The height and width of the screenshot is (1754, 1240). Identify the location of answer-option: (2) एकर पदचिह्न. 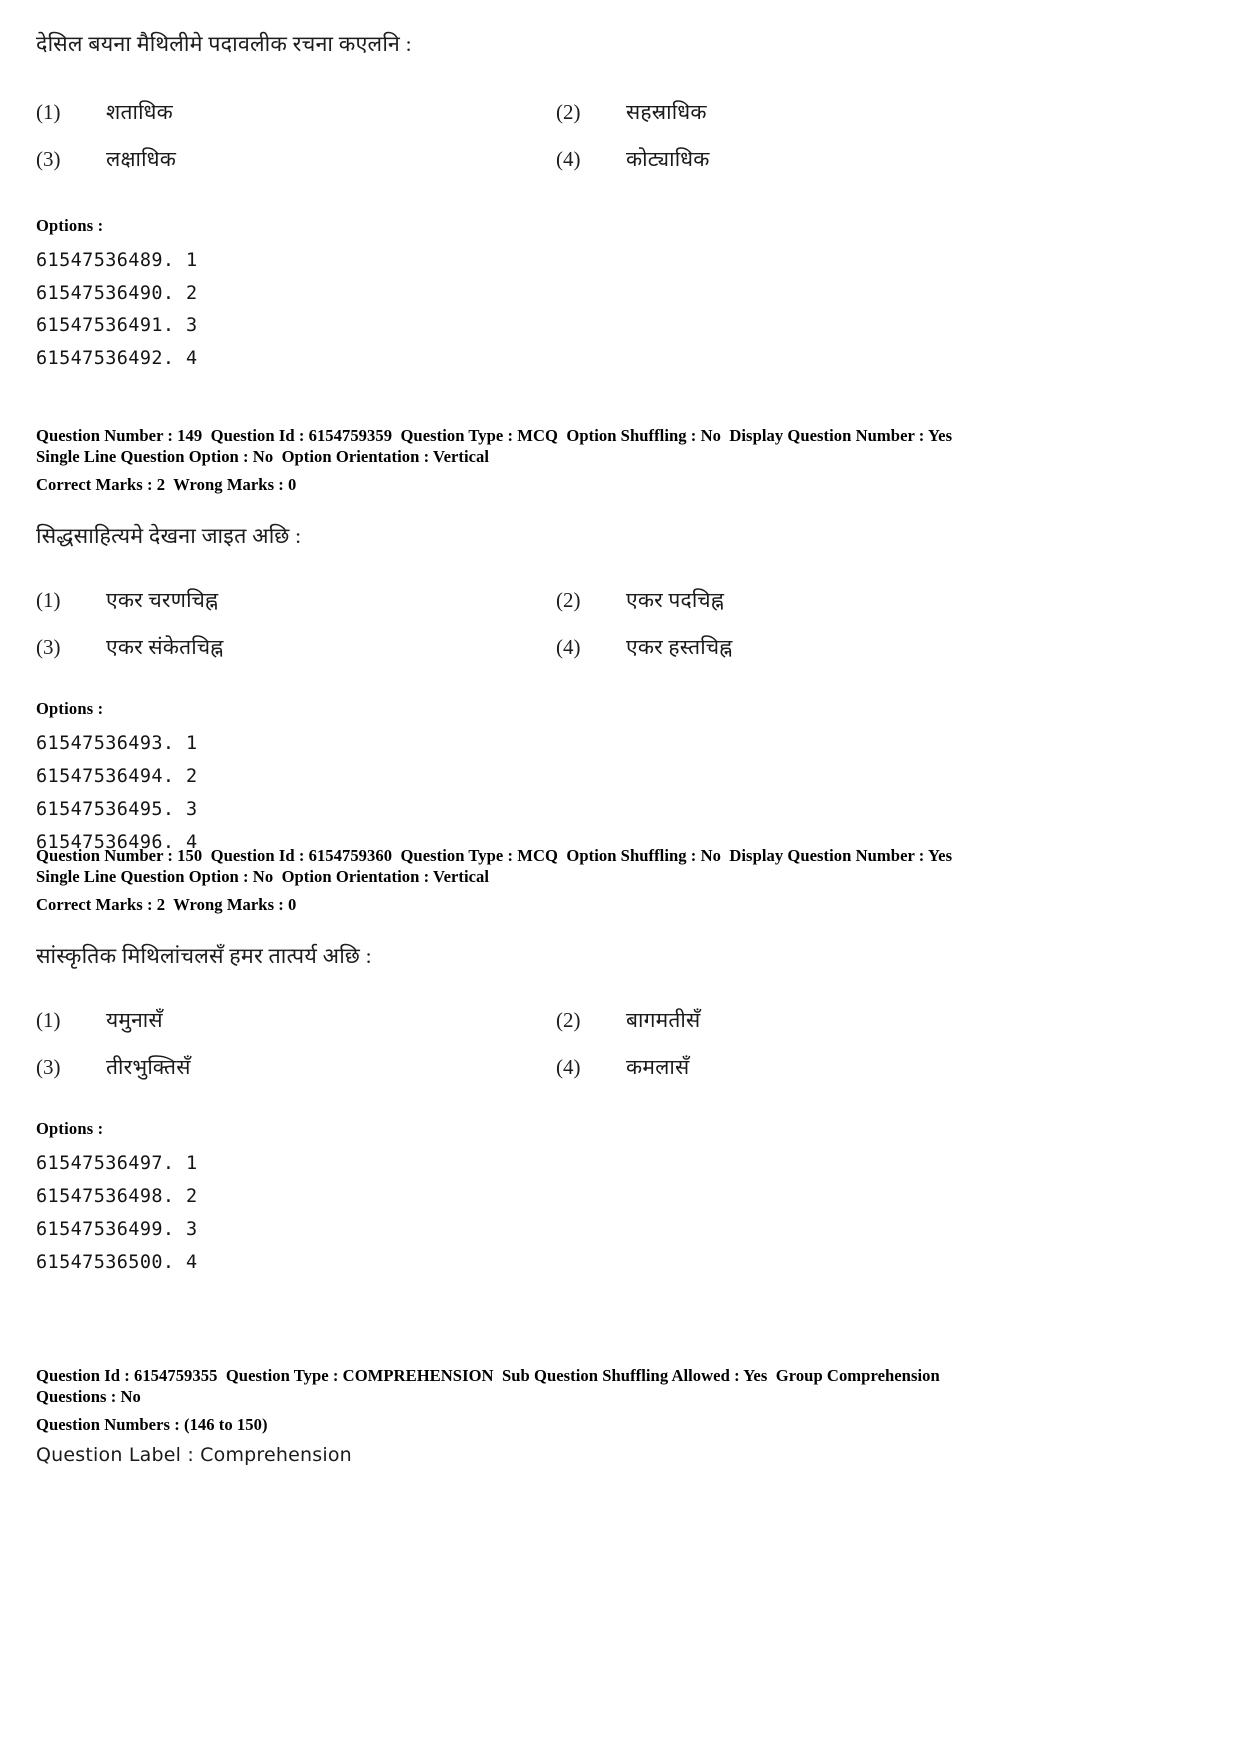
(881, 600).